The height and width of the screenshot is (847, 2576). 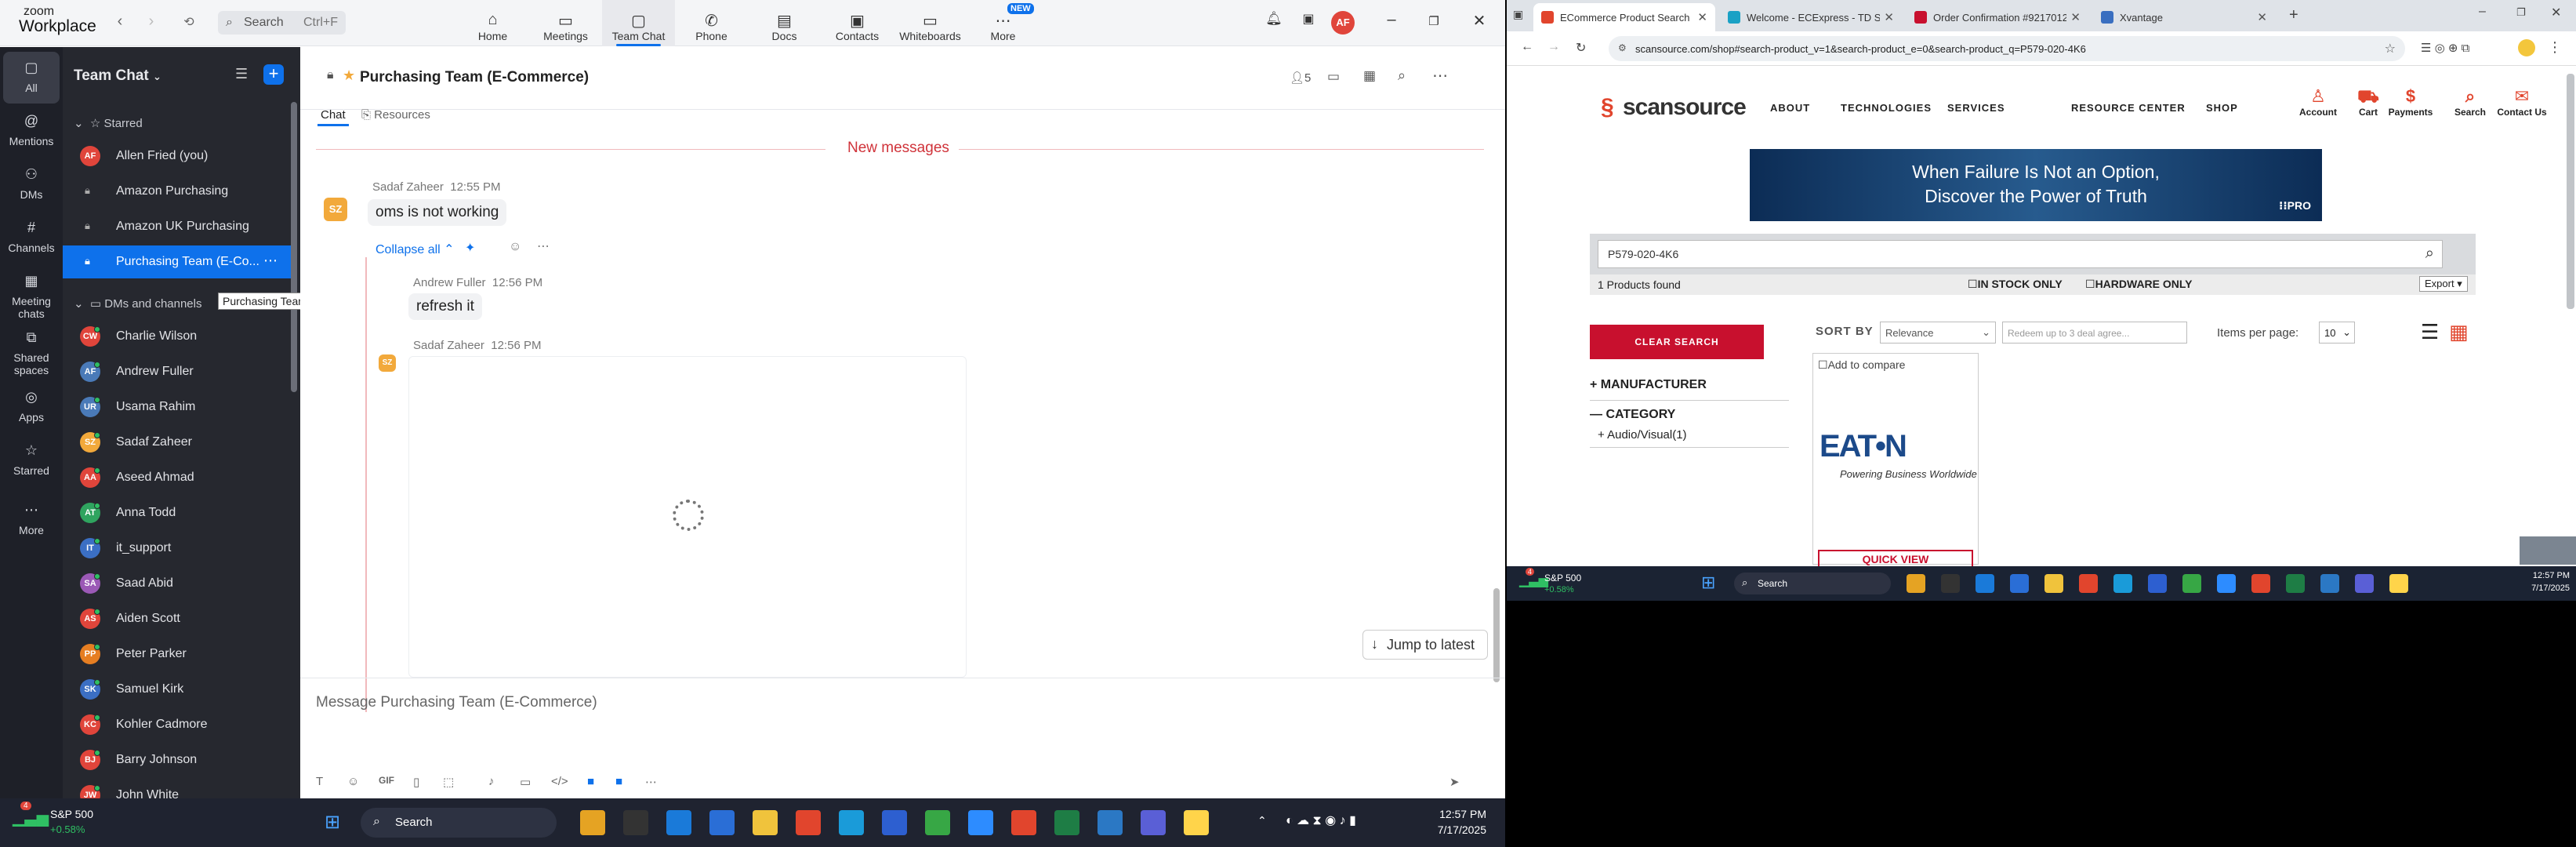 What do you see at coordinates (137, 303) in the screenshot?
I see `dms-section-header: ⌄ ▭ DMs and channels` at bounding box center [137, 303].